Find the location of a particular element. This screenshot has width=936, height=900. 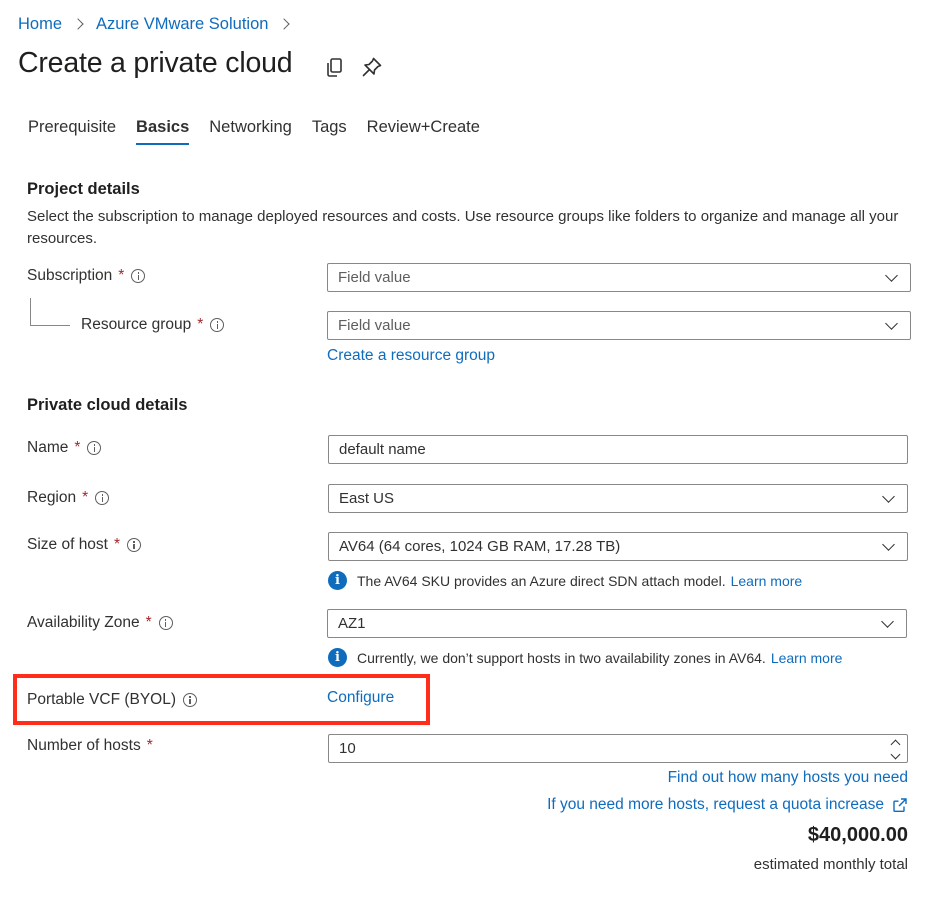

tab-tags: Tags is located at coordinates (329, 131).